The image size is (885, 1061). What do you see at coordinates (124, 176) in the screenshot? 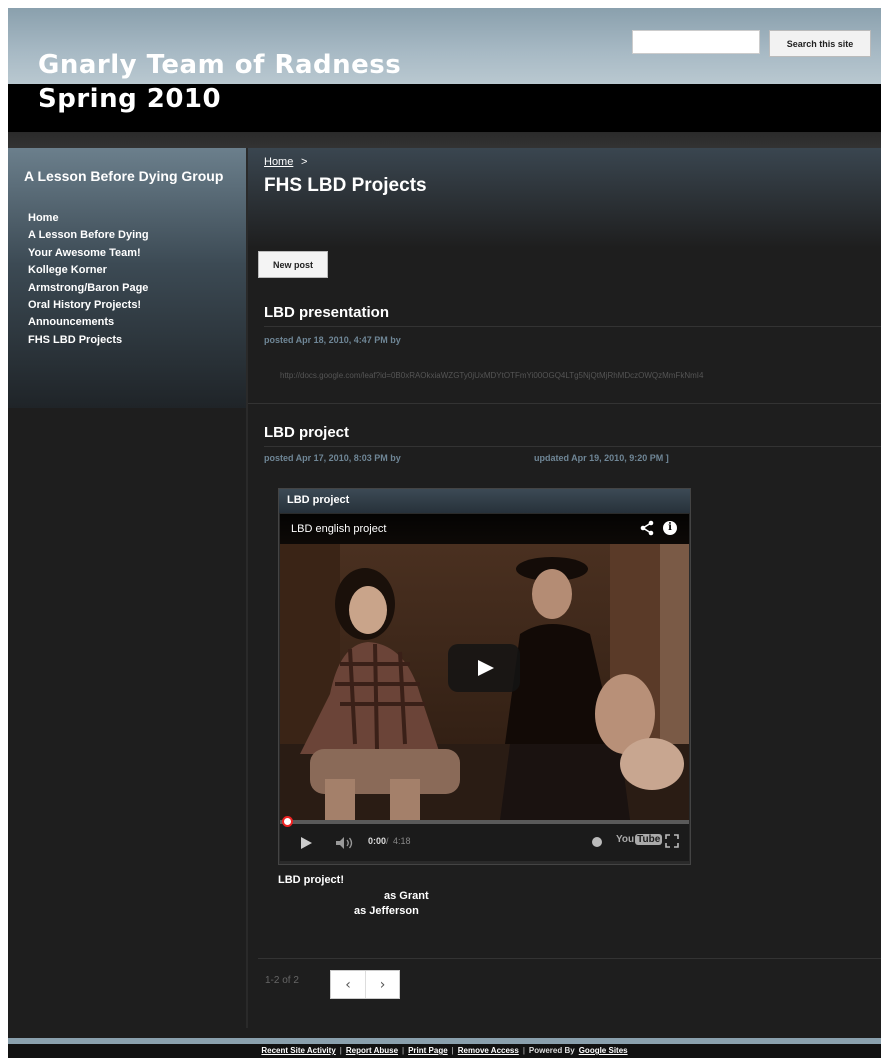
I see `sidebar-heading: A Lesson Before Dying Group` at bounding box center [124, 176].